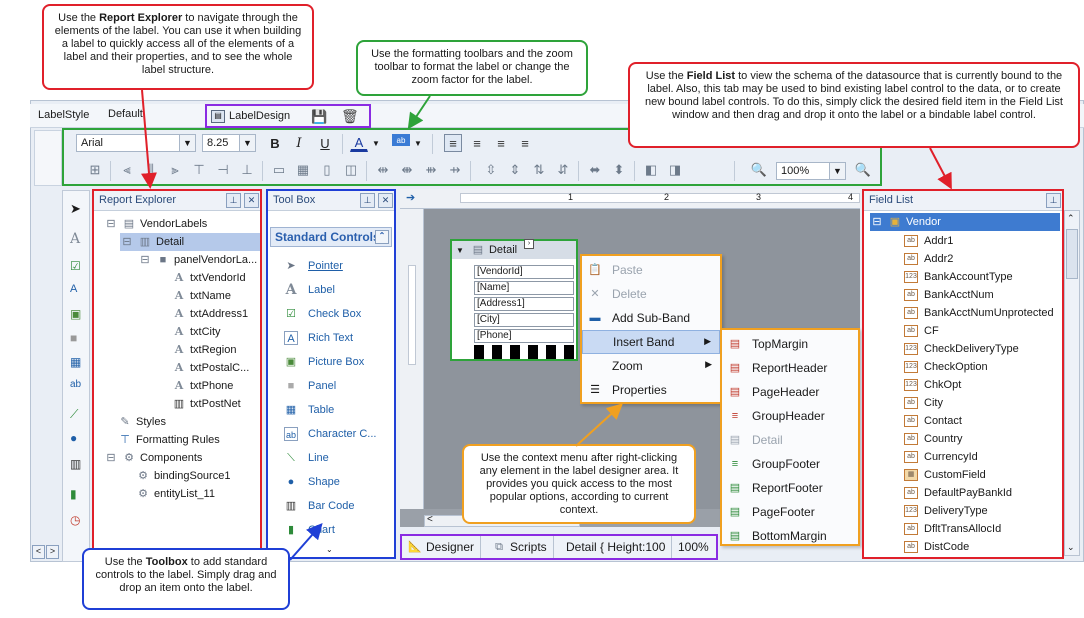 This screenshot has width=1084, height=618. What do you see at coordinates (940, 168) in the screenshot?
I see `arrow-field-list` at bounding box center [940, 168].